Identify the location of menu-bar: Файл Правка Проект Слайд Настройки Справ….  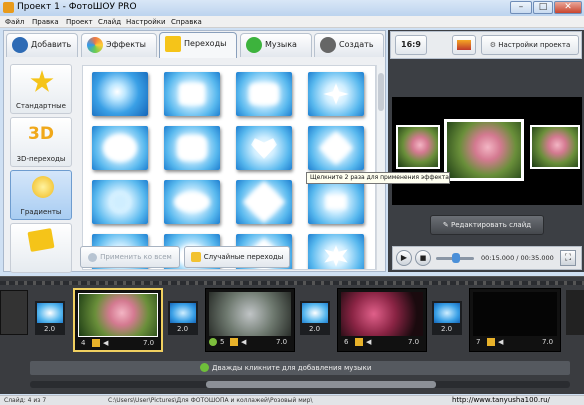
(292, 22).